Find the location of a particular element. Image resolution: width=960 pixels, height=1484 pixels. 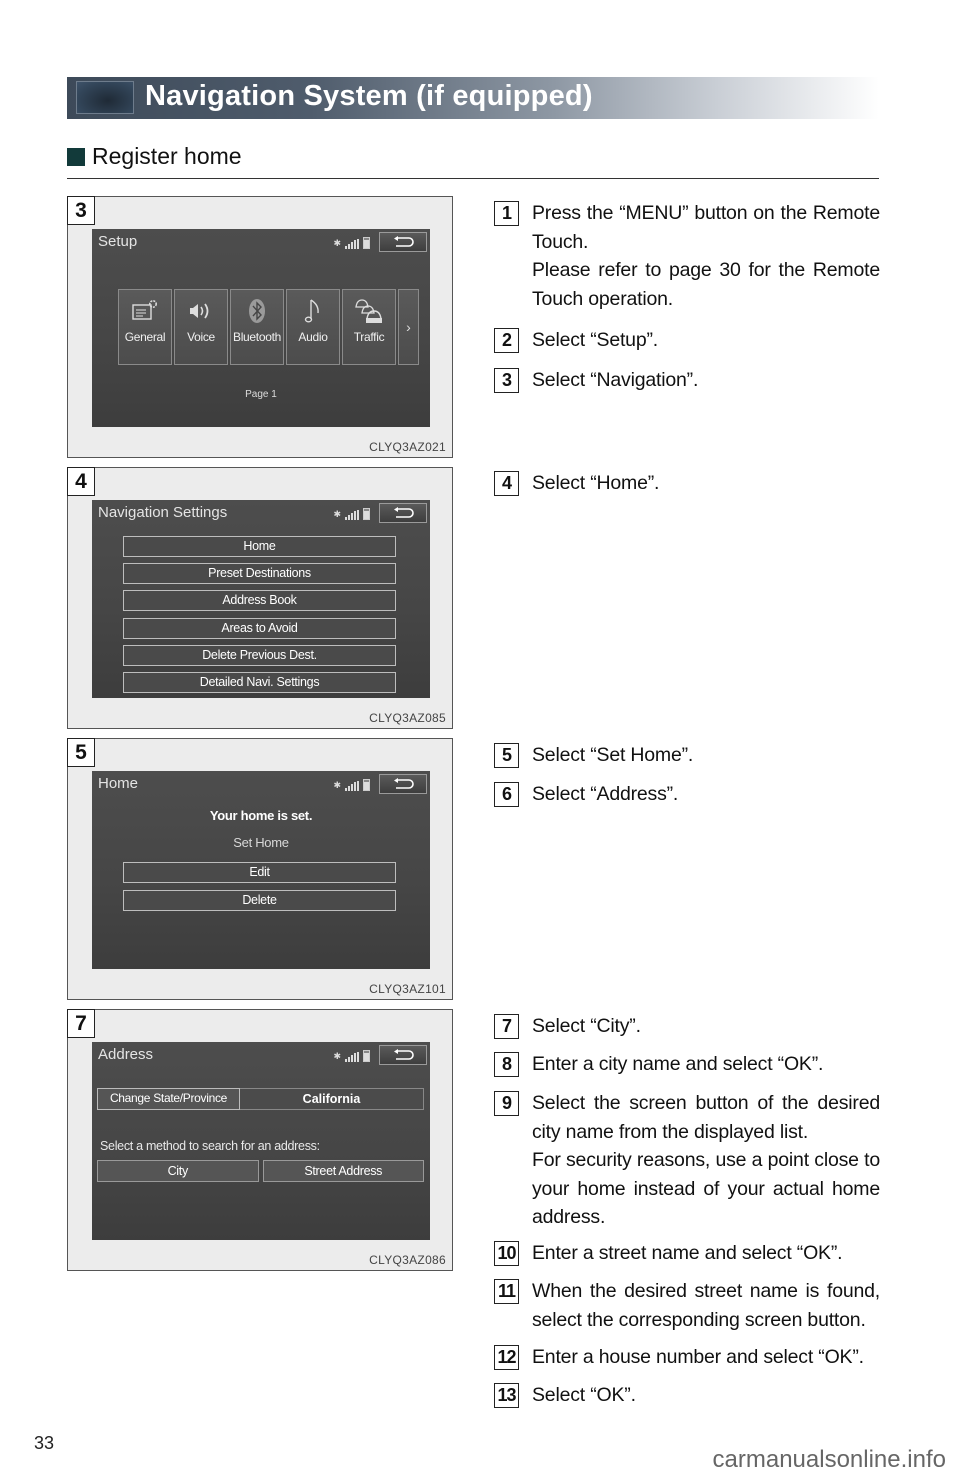

step-number: 9 is located at coordinates (506, 1103).